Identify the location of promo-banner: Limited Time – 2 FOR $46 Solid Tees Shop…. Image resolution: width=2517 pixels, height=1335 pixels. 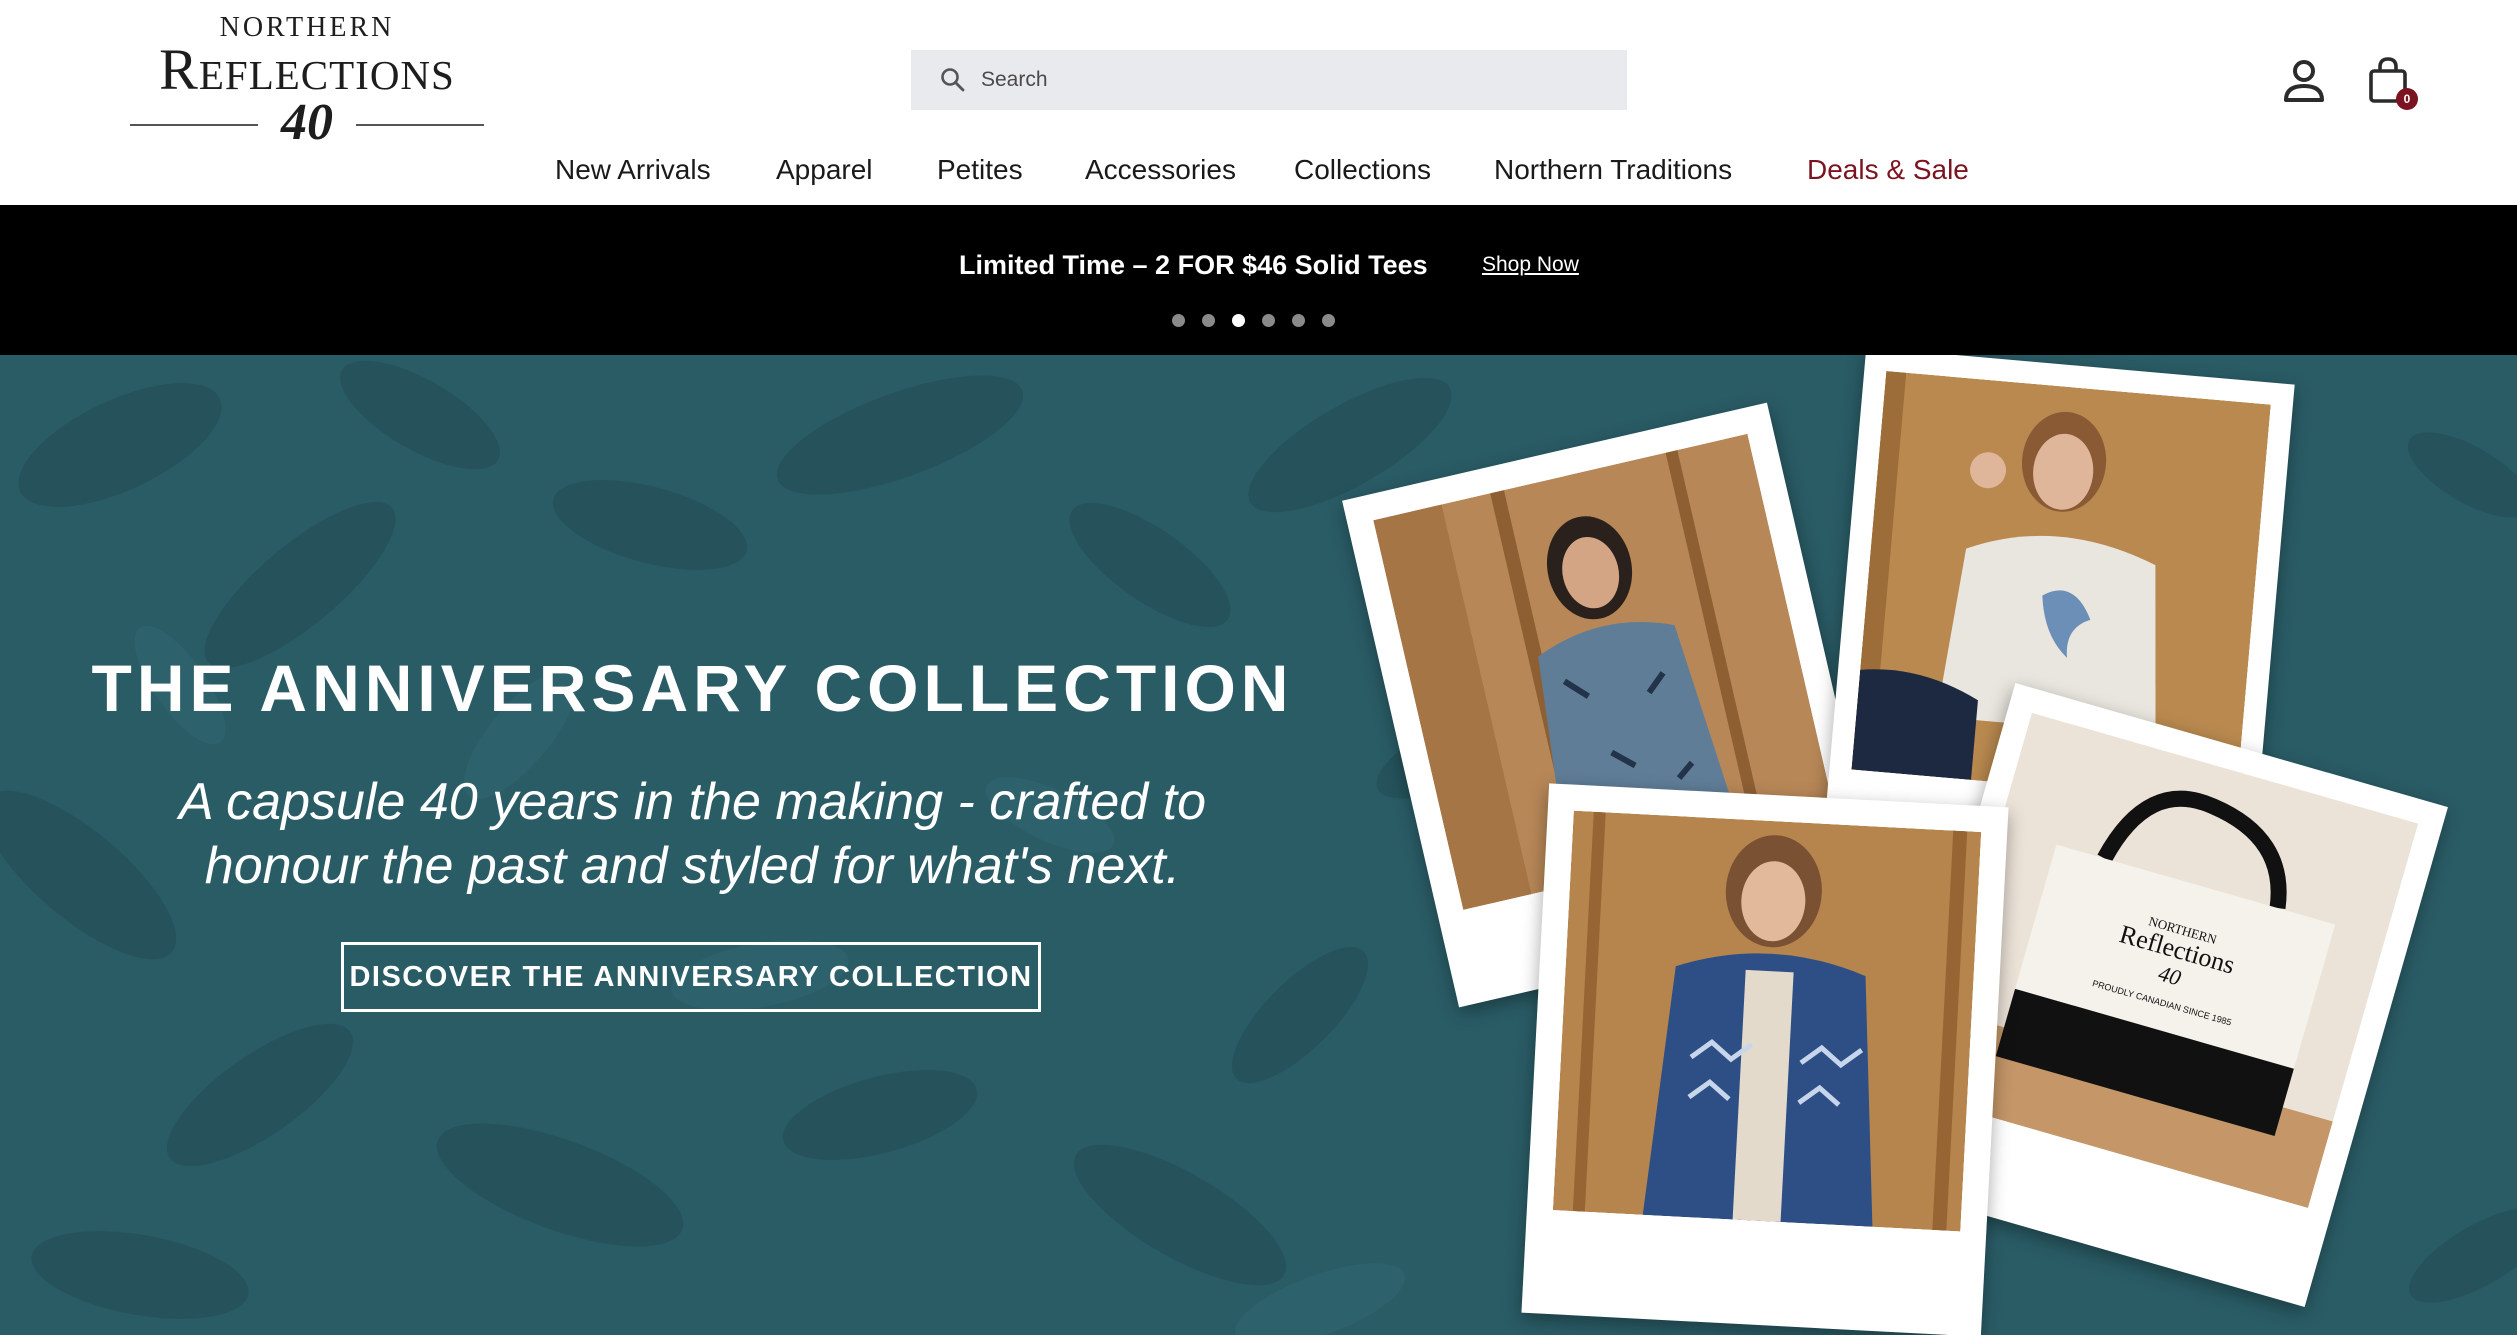
(1258, 280).